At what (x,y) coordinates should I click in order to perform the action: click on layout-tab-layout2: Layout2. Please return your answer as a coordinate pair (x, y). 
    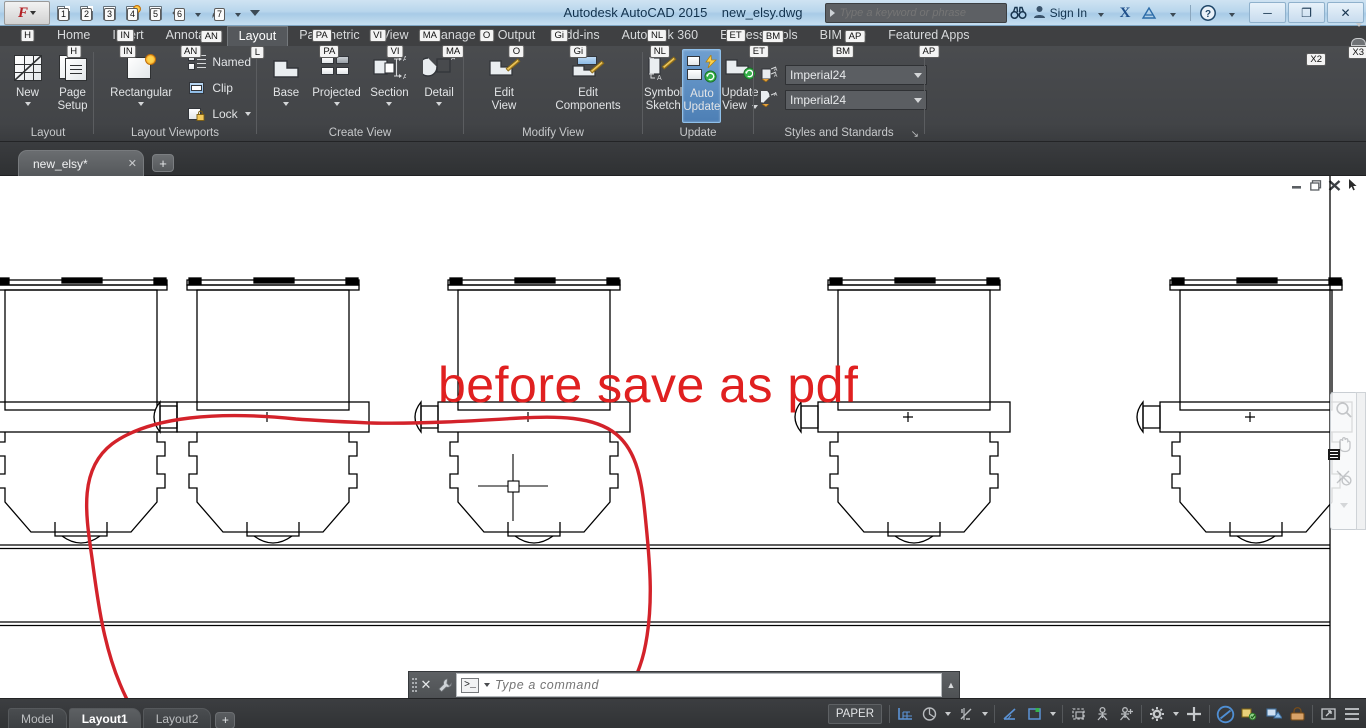
    Looking at the image, I should click on (177, 717).